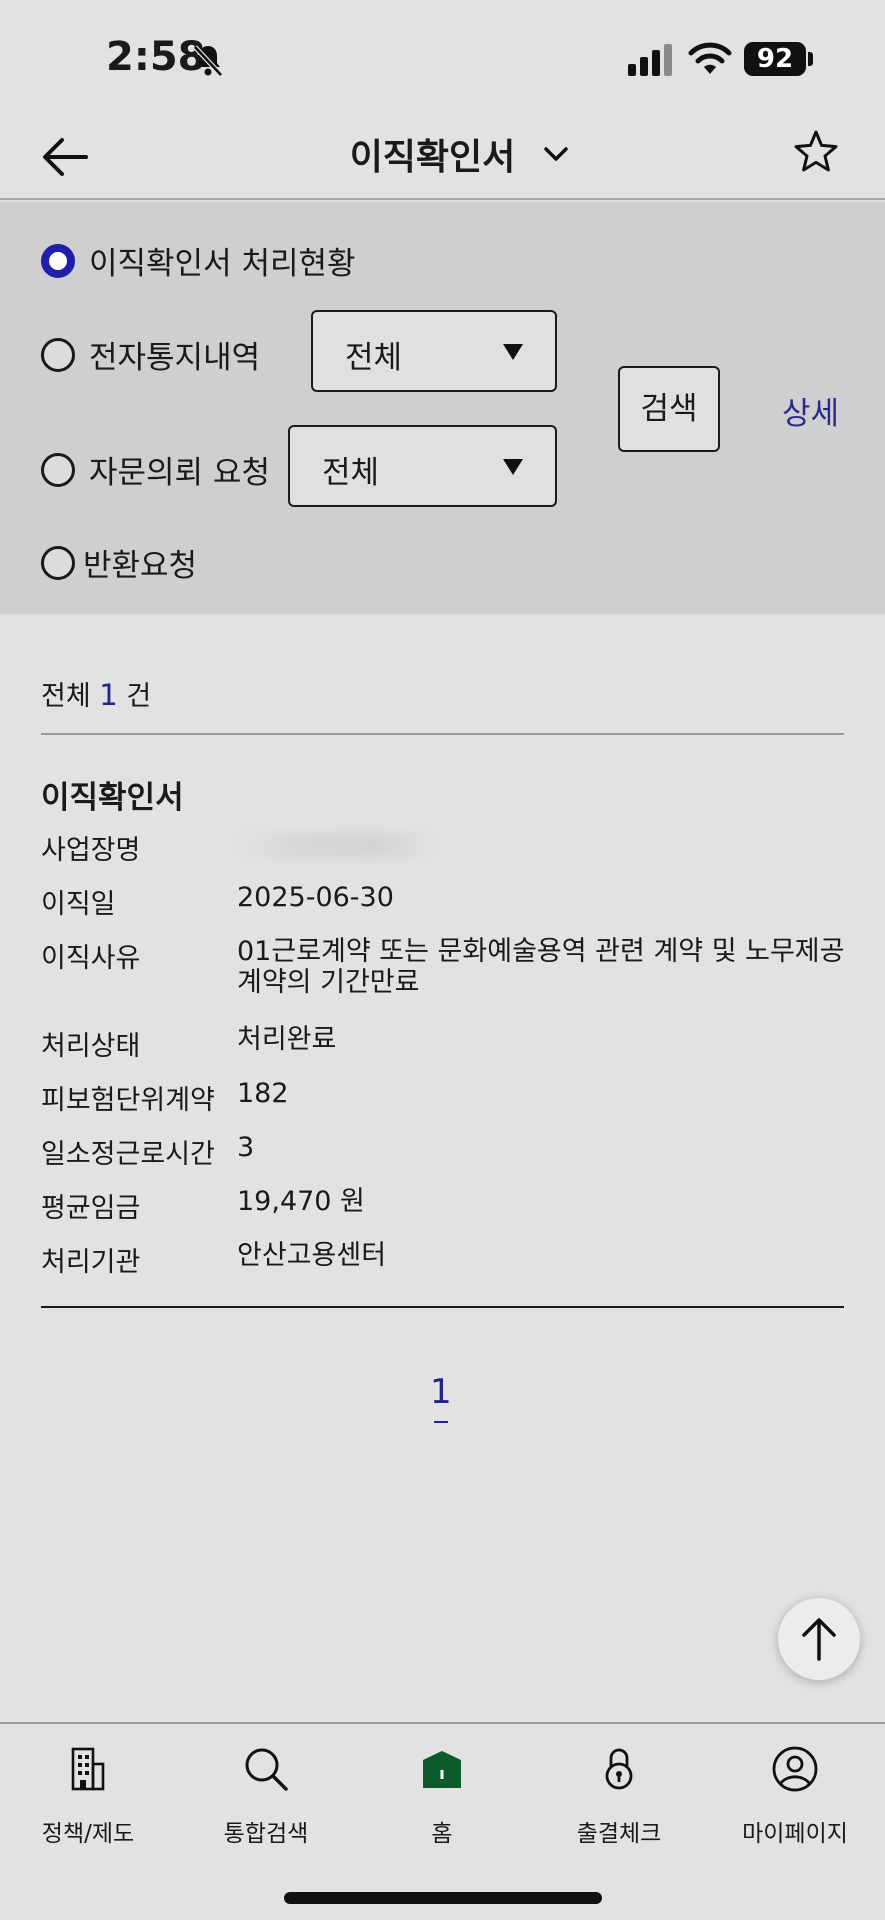 Image resolution: width=885 pixels, height=1920 pixels. I want to click on arrow-up-icon, so click(819, 1639).